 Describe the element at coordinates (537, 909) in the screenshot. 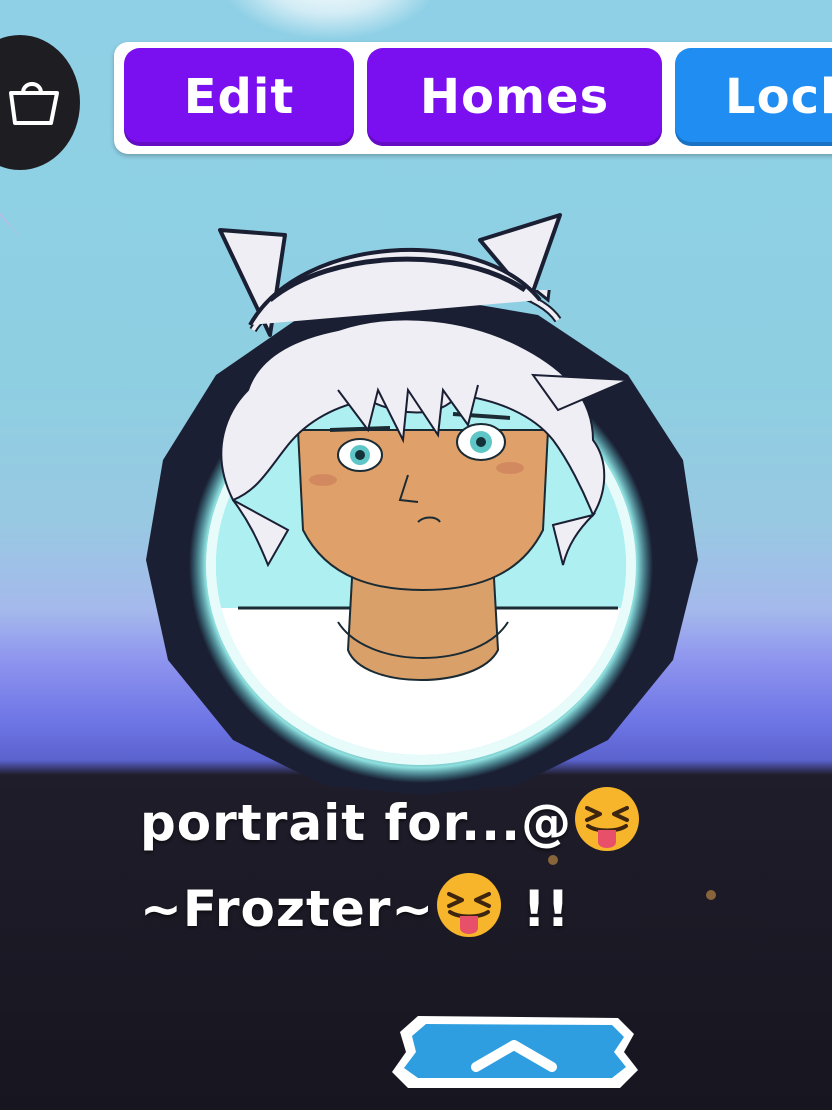

I see `caption-line-2-suffix: !!` at that location.